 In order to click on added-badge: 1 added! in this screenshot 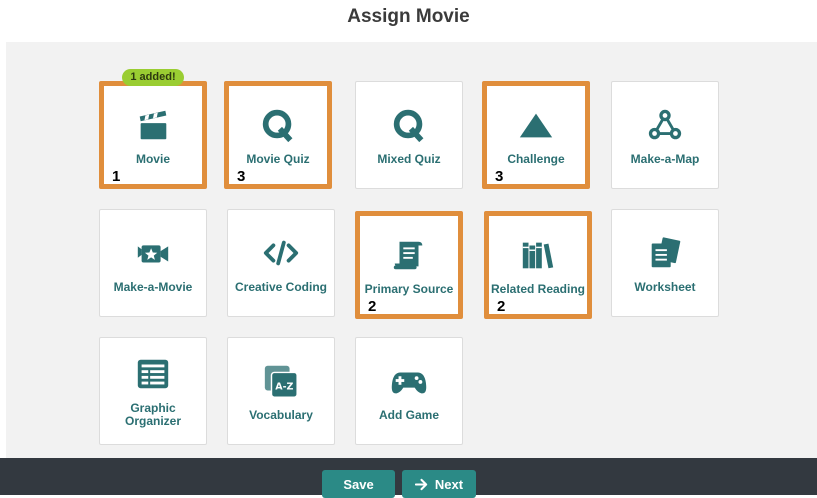, I will do `click(153, 77)`.